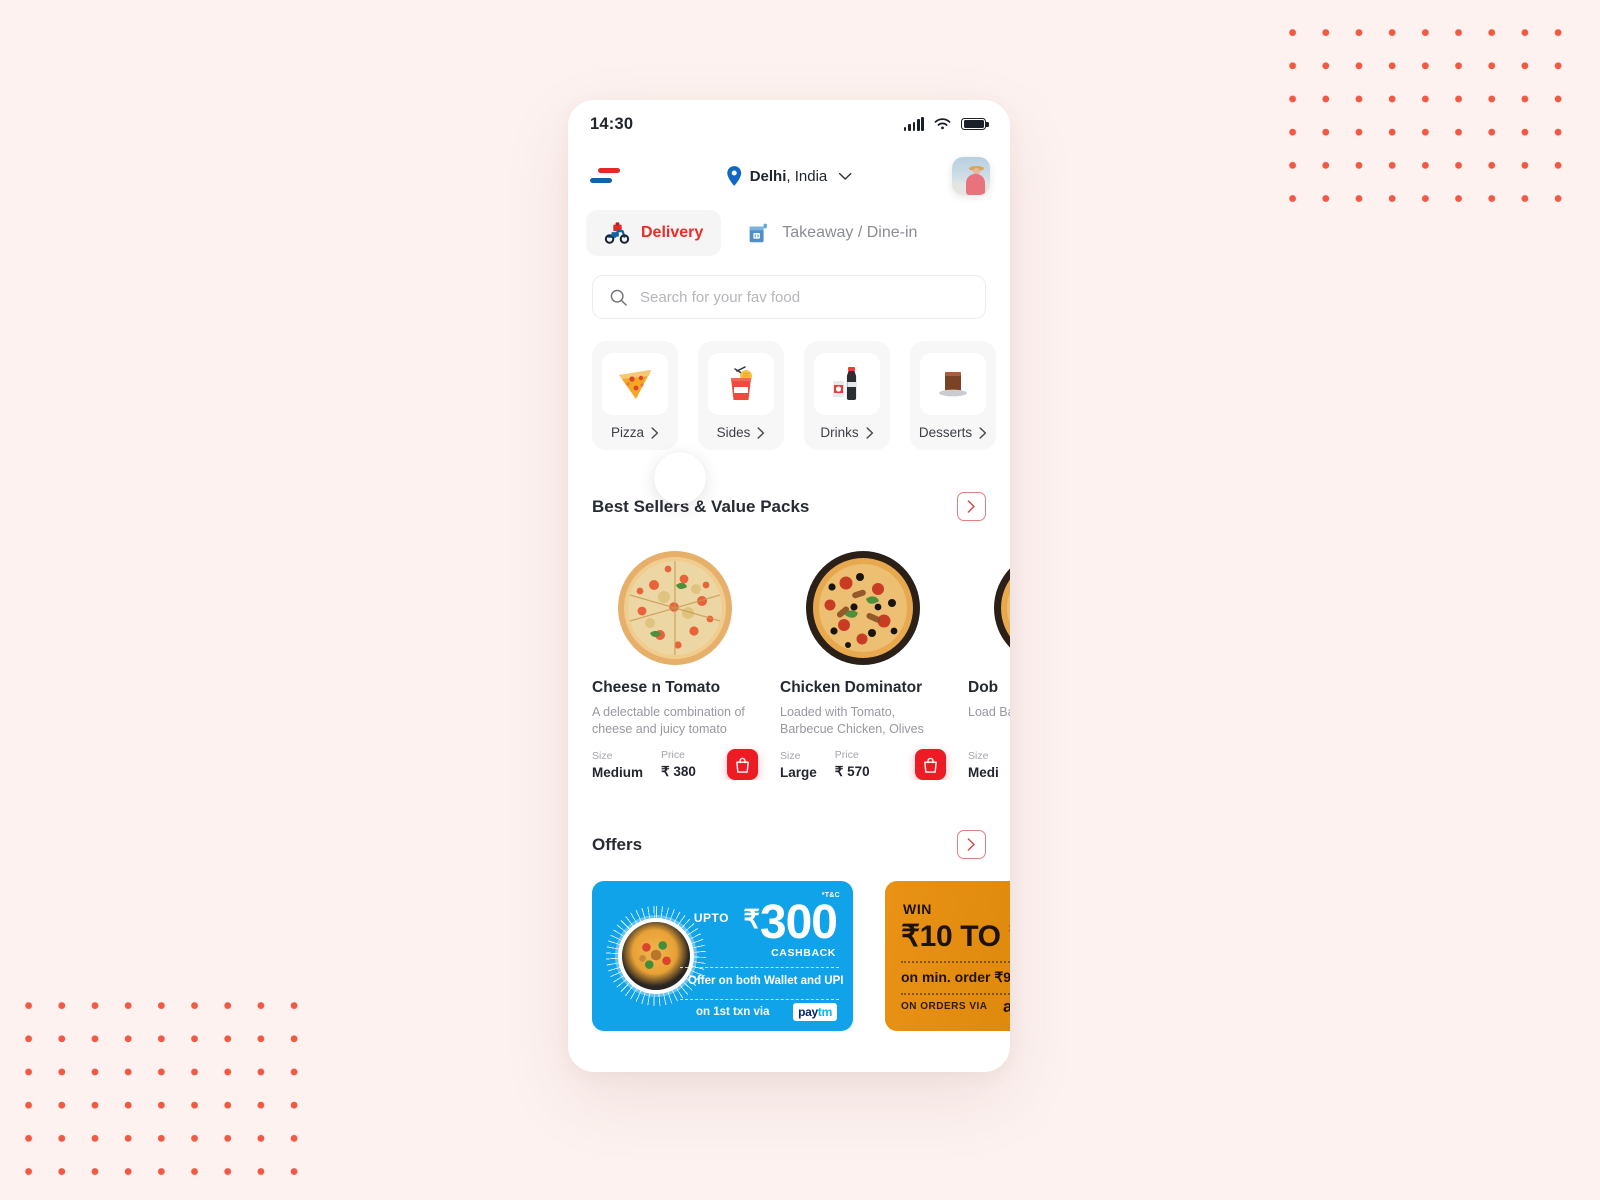 The width and height of the screenshot is (1600, 1200). What do you see at coordinates (989, 764) in the screenshot?
I see `product-meta: Size Medi Price` at bounding box center [989, 764].